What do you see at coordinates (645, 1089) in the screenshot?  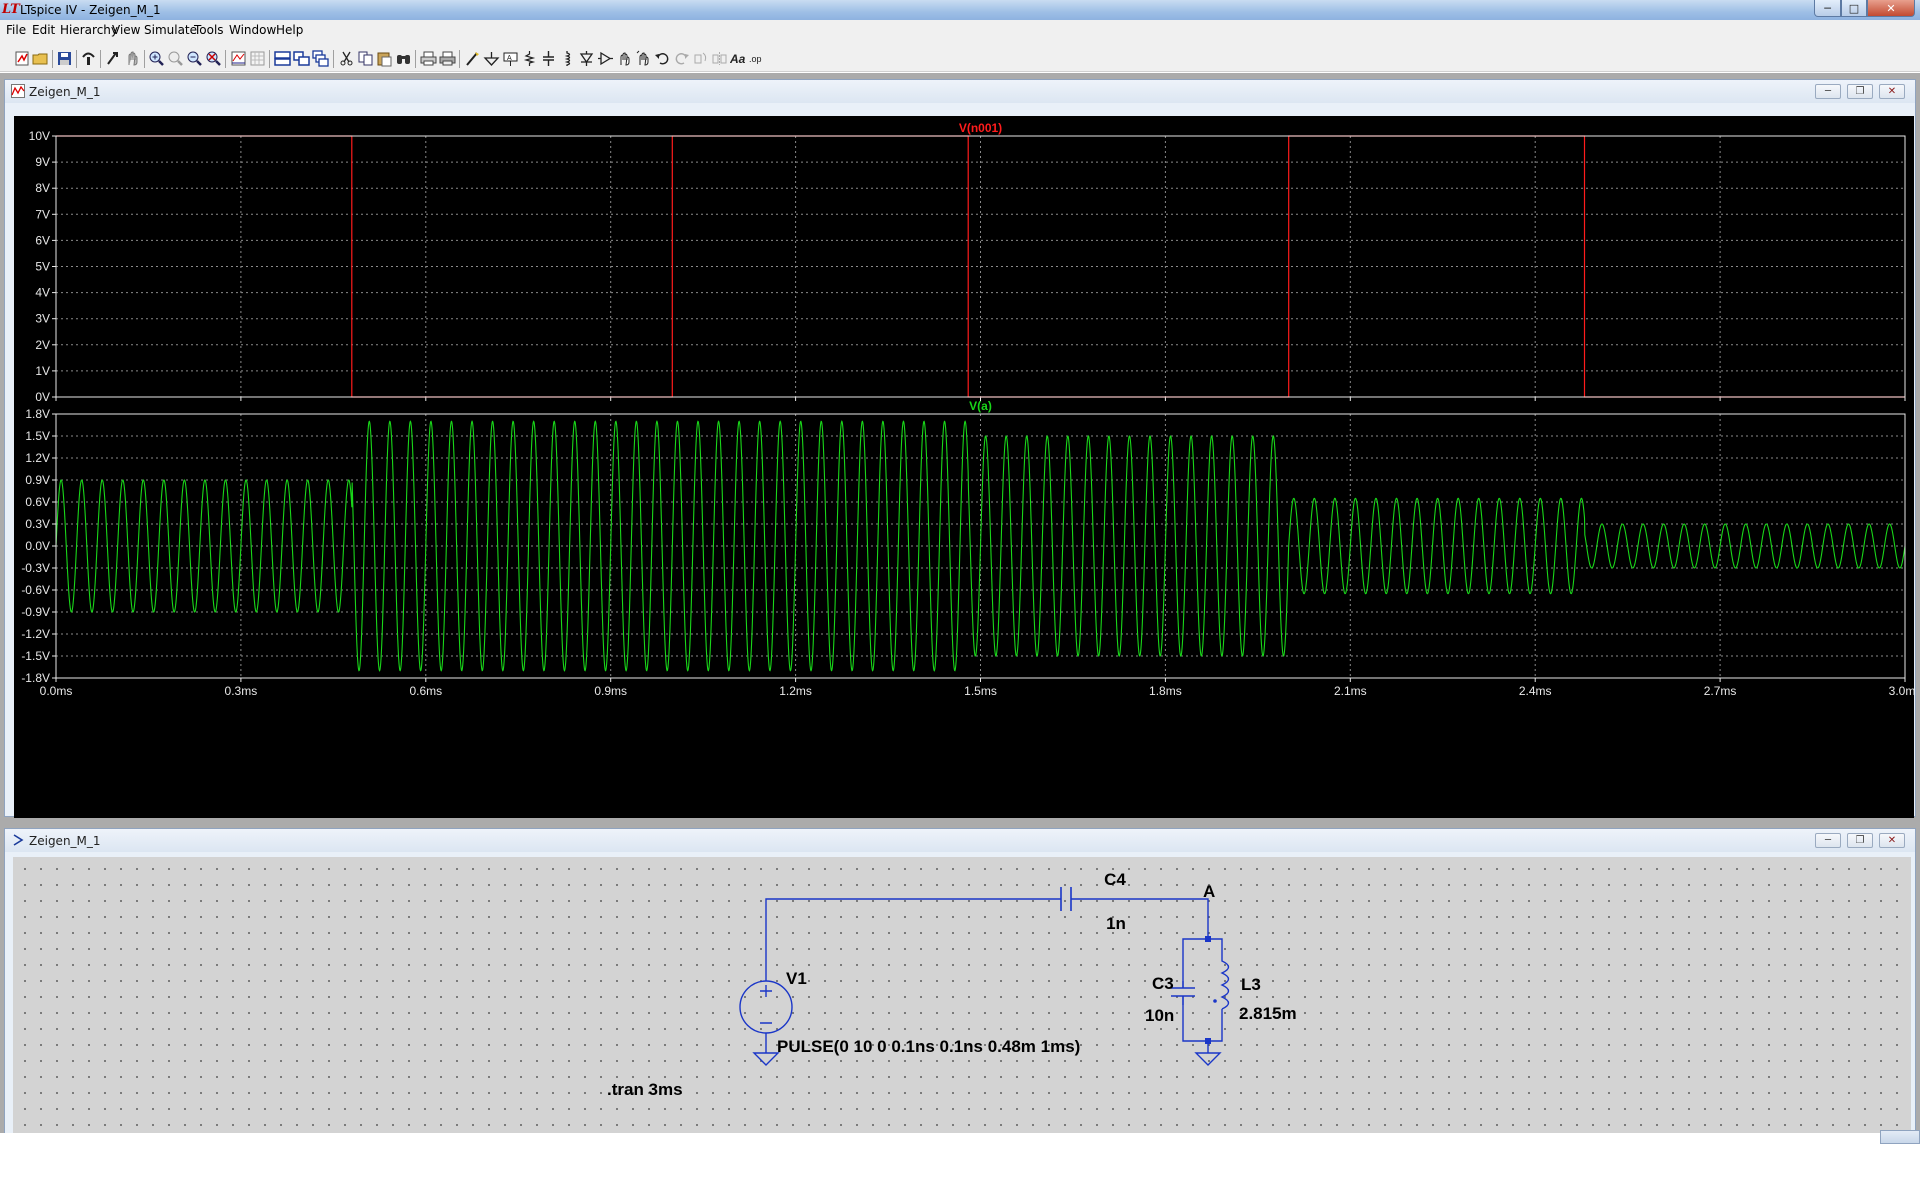 I see `spice-directive-tran: .tran 3ms` at bounding box center [645, 1089].